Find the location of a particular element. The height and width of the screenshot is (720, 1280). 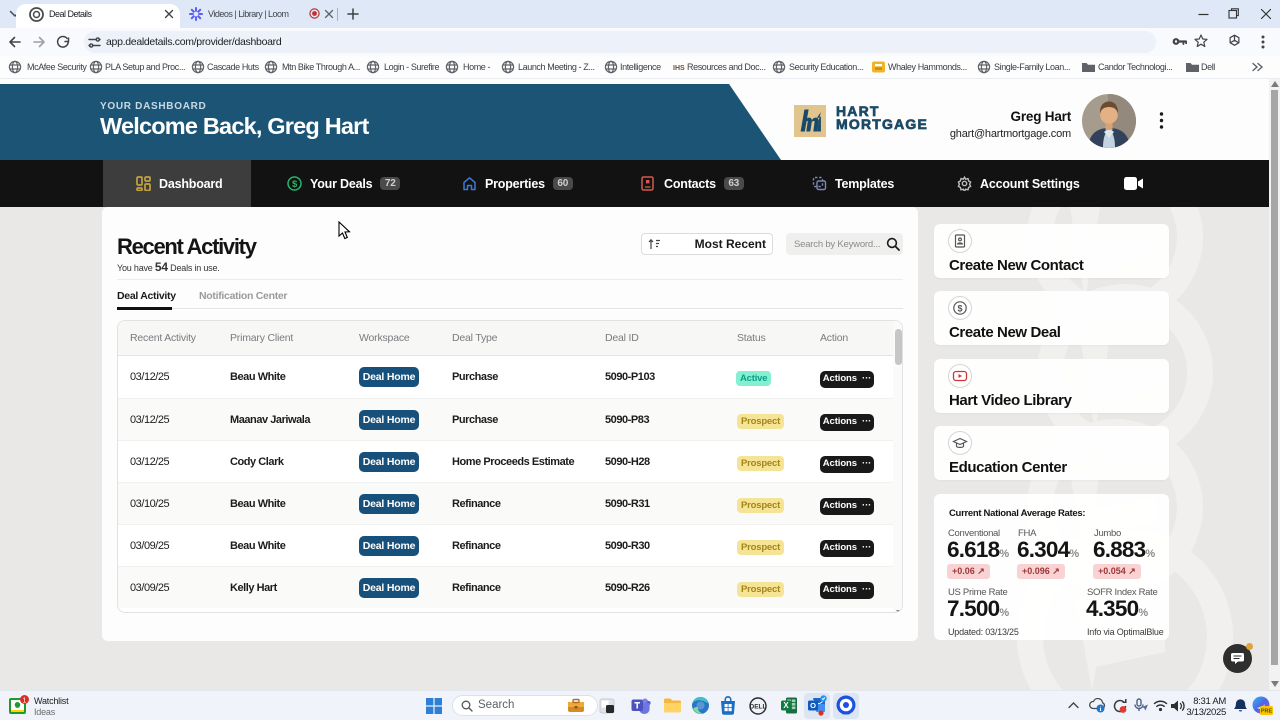

svg-text: PRE is located at coordinates (1267, 712).